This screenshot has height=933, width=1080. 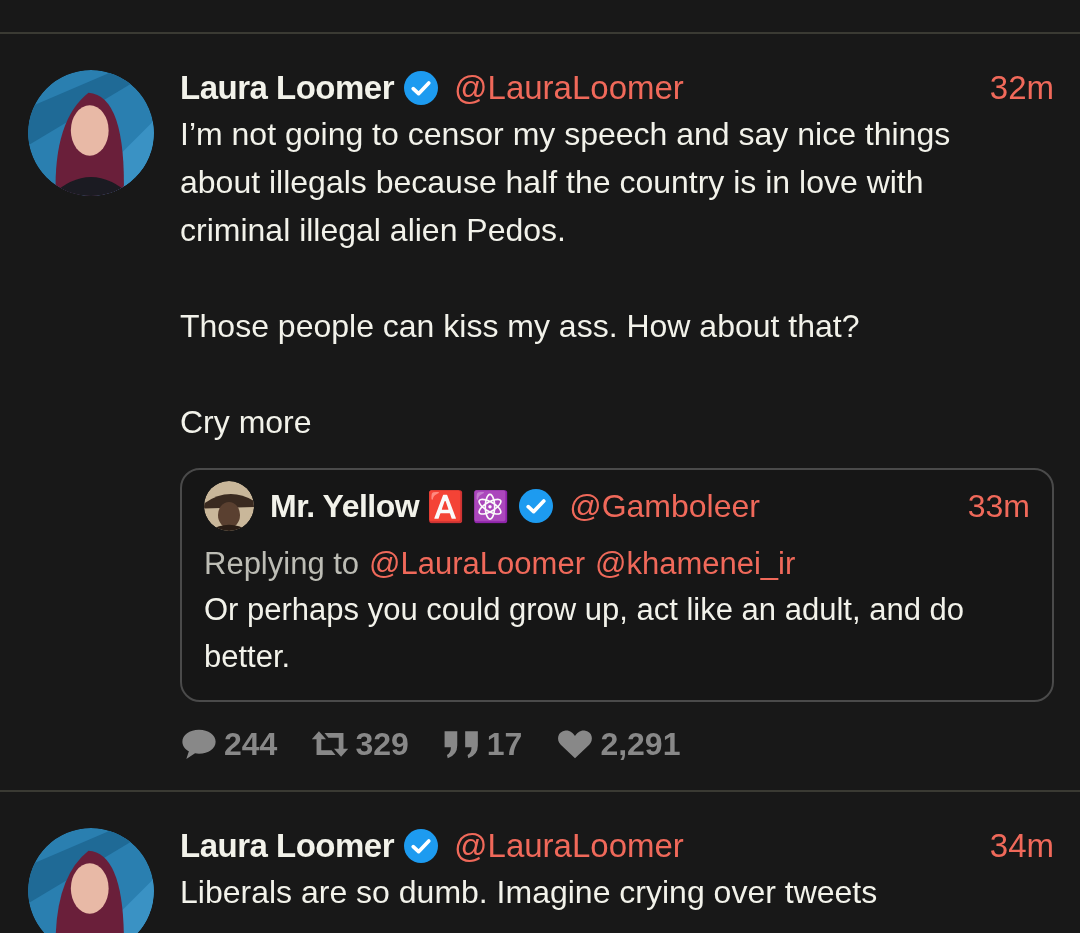 I want to click on user-handle: @Gamboleer, so click(x=664, y=506).